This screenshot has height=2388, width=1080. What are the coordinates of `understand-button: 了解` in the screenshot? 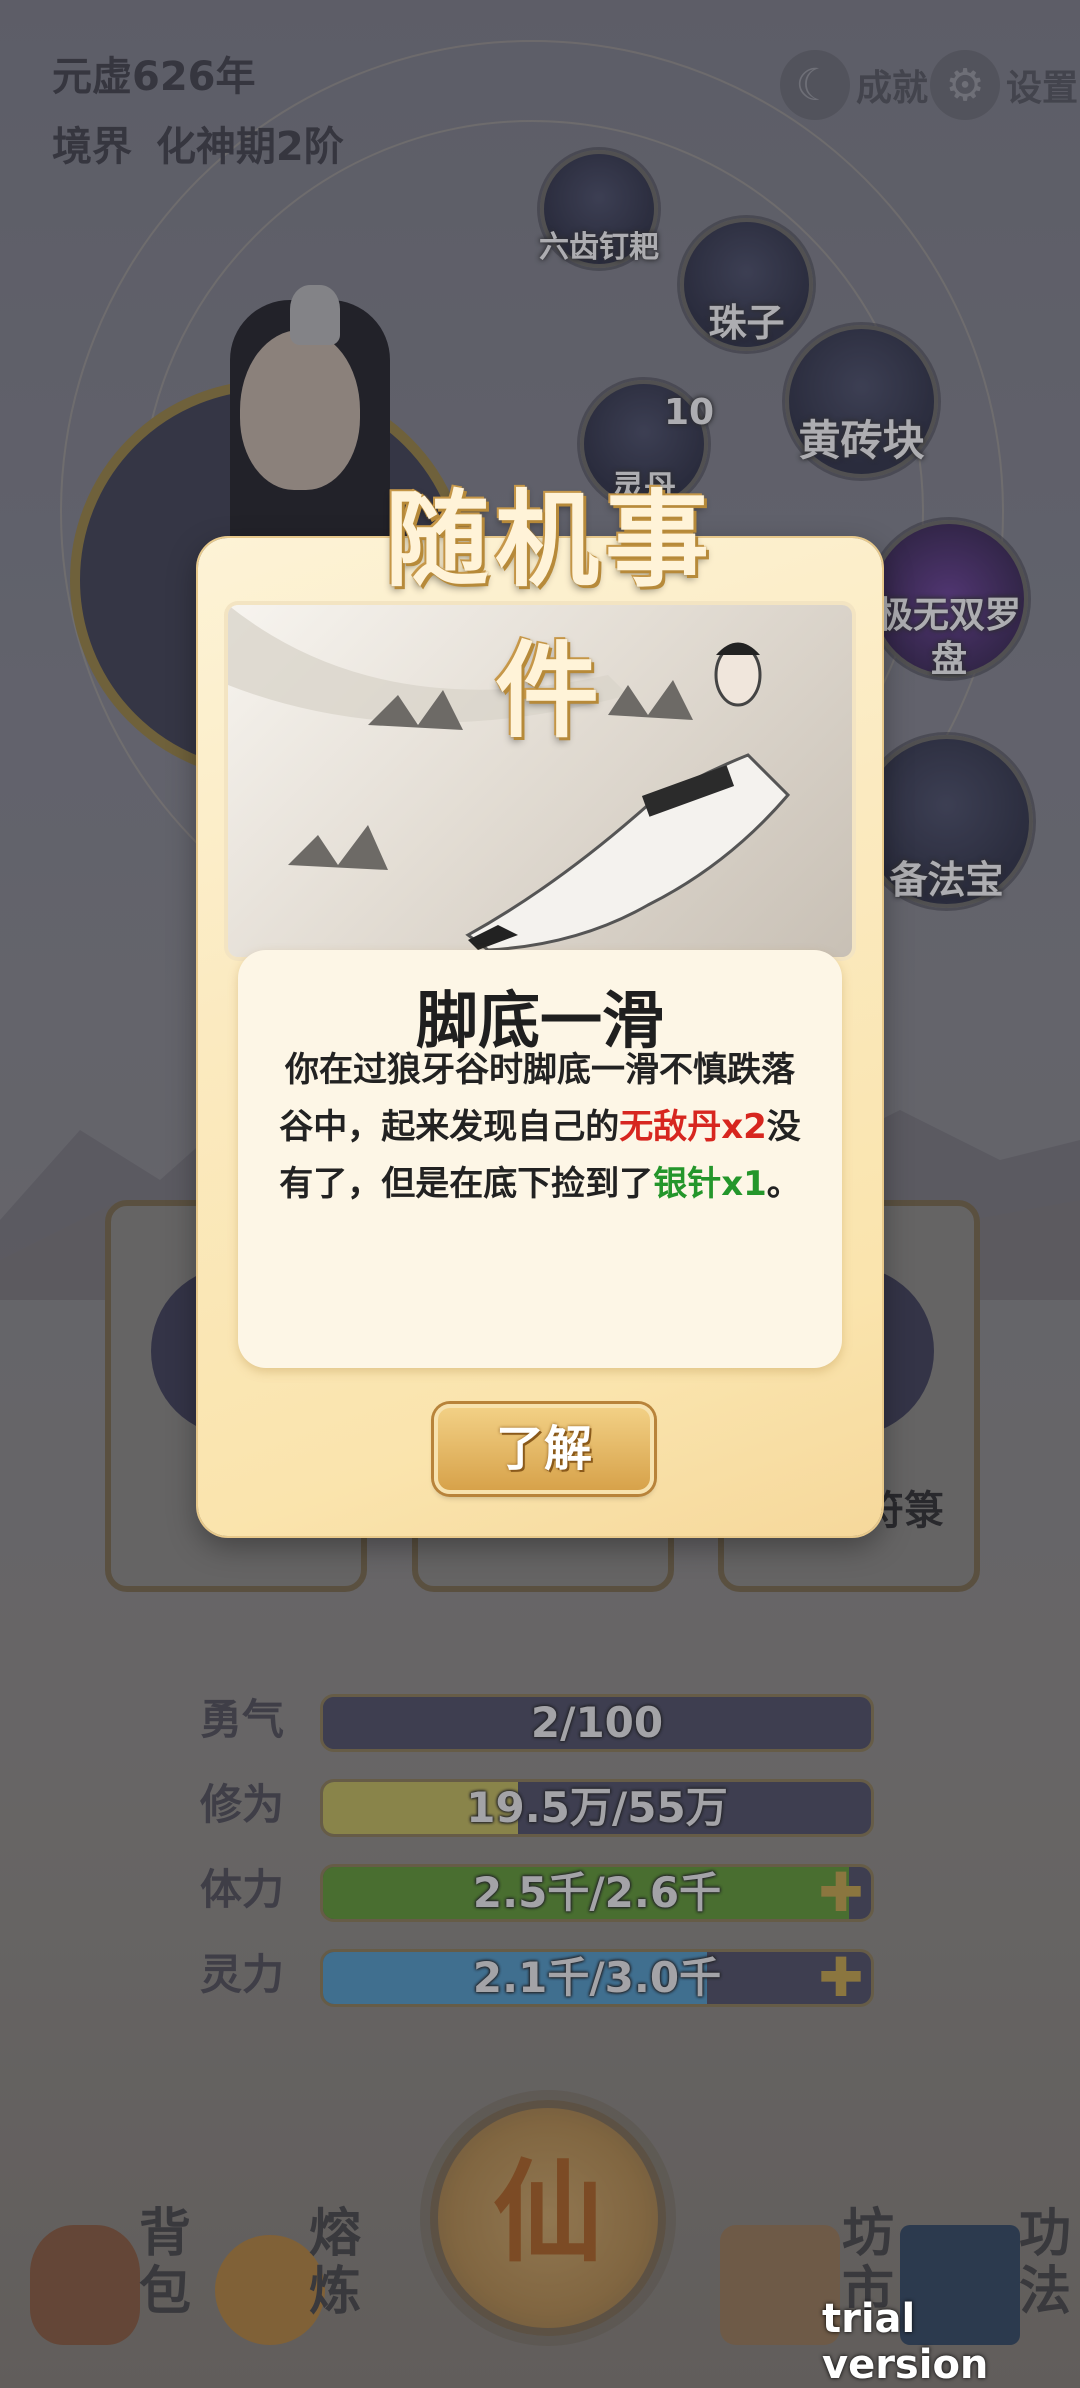 It's located at (544, 1449).